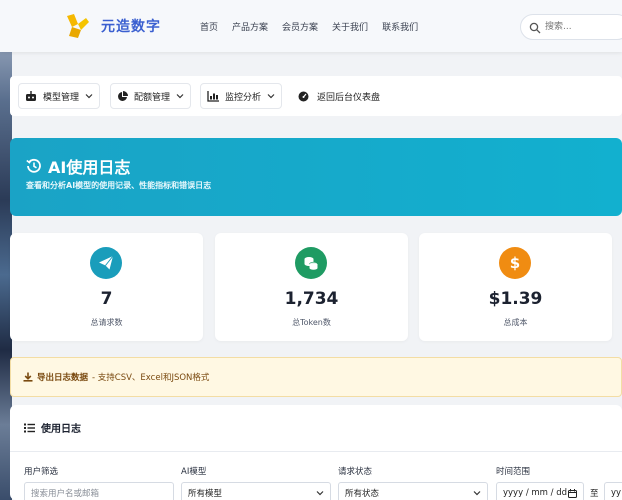  Describe the element at coordinates (33, 165) in the screenshot. I see `history-icon` at that location.